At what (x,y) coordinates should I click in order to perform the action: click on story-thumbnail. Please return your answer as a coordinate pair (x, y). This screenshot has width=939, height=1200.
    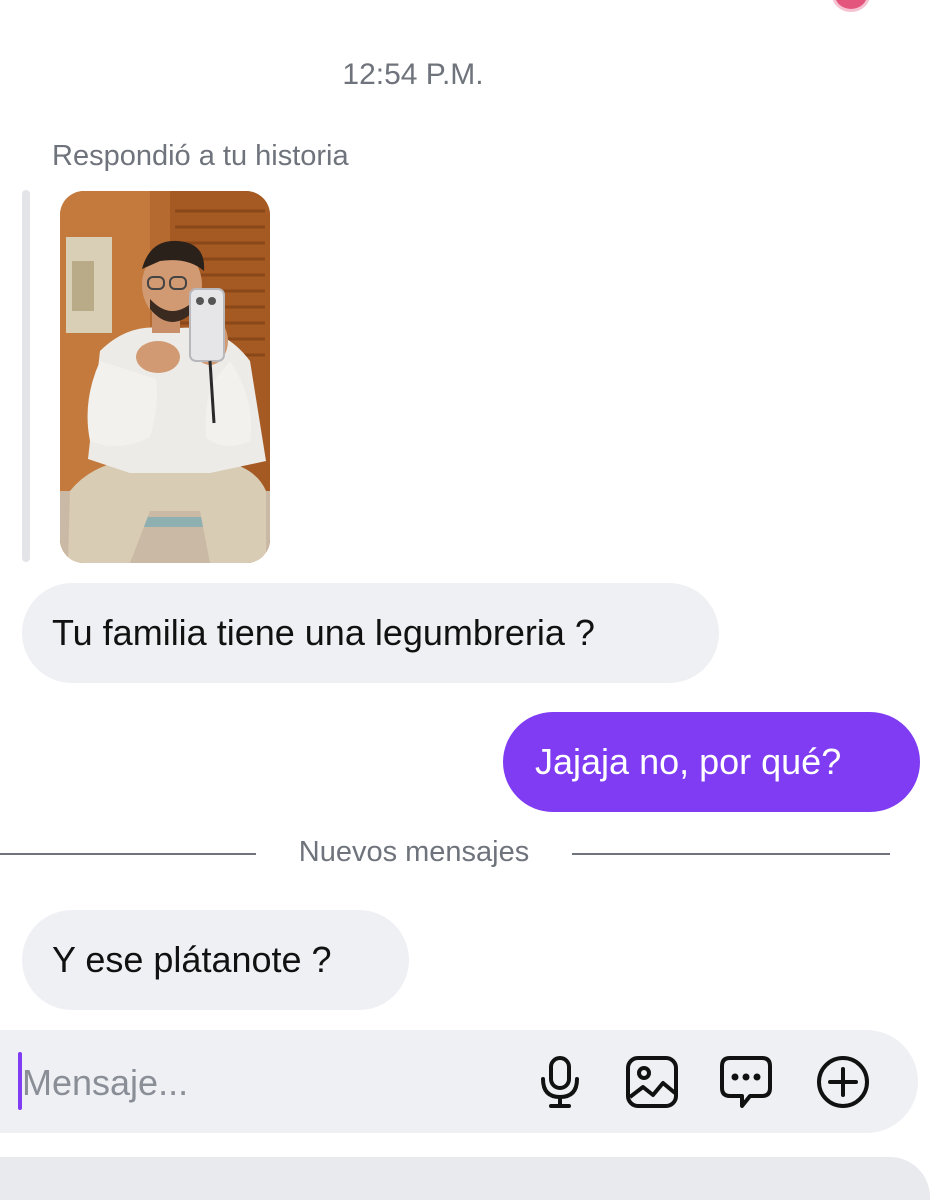
    Looking at the image, I should click on (165, 377).